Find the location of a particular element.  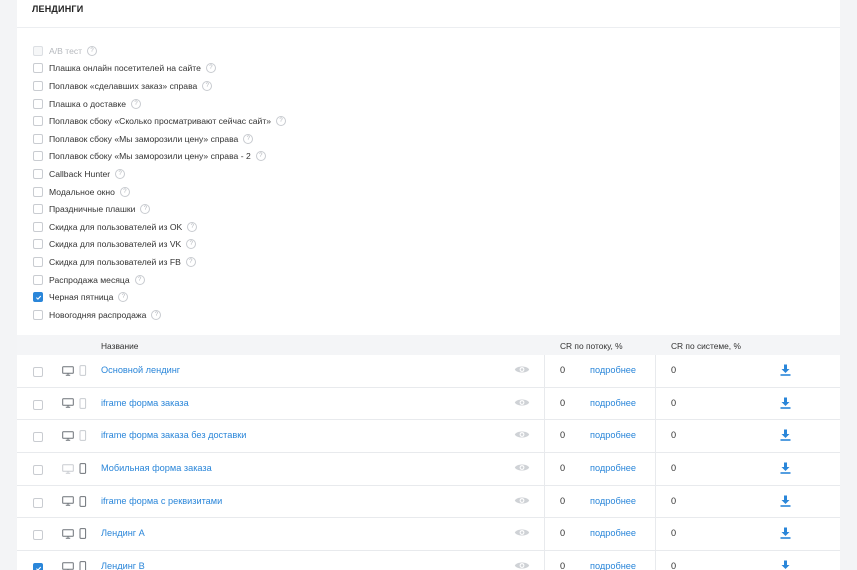

landing-name-link: iframe форма с реквизитами is located at coordinates (161, 501).